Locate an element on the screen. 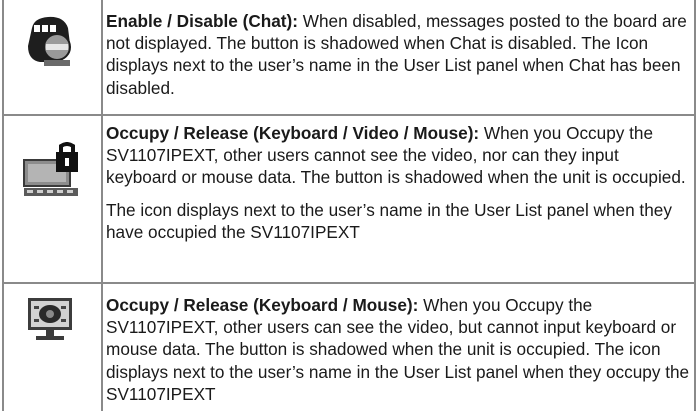  occupy-kvm-icon is located at coordinates (52, 170).